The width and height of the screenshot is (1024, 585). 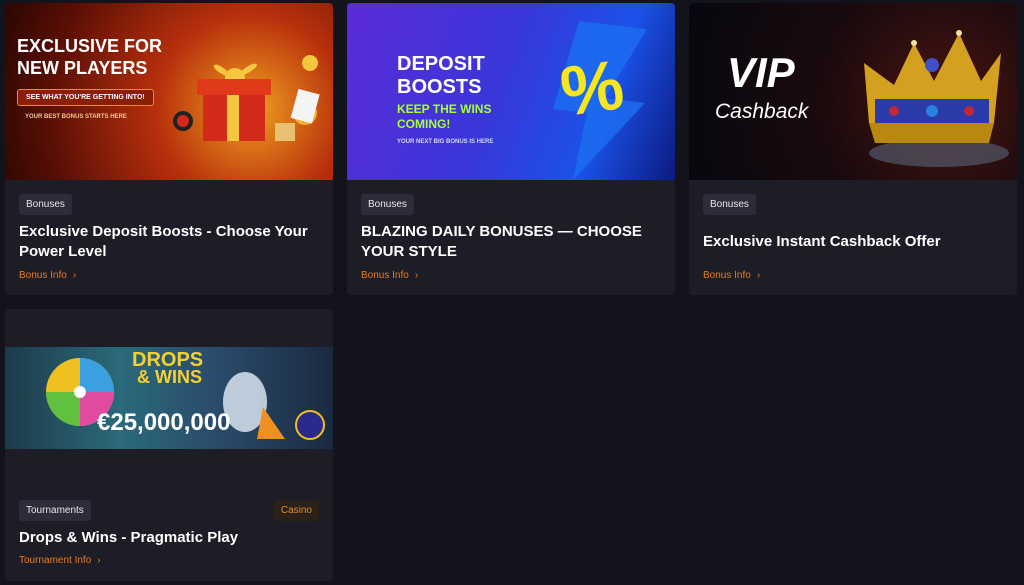 I want to click on banner-headline: Cashback, so click(x=762, y=111).